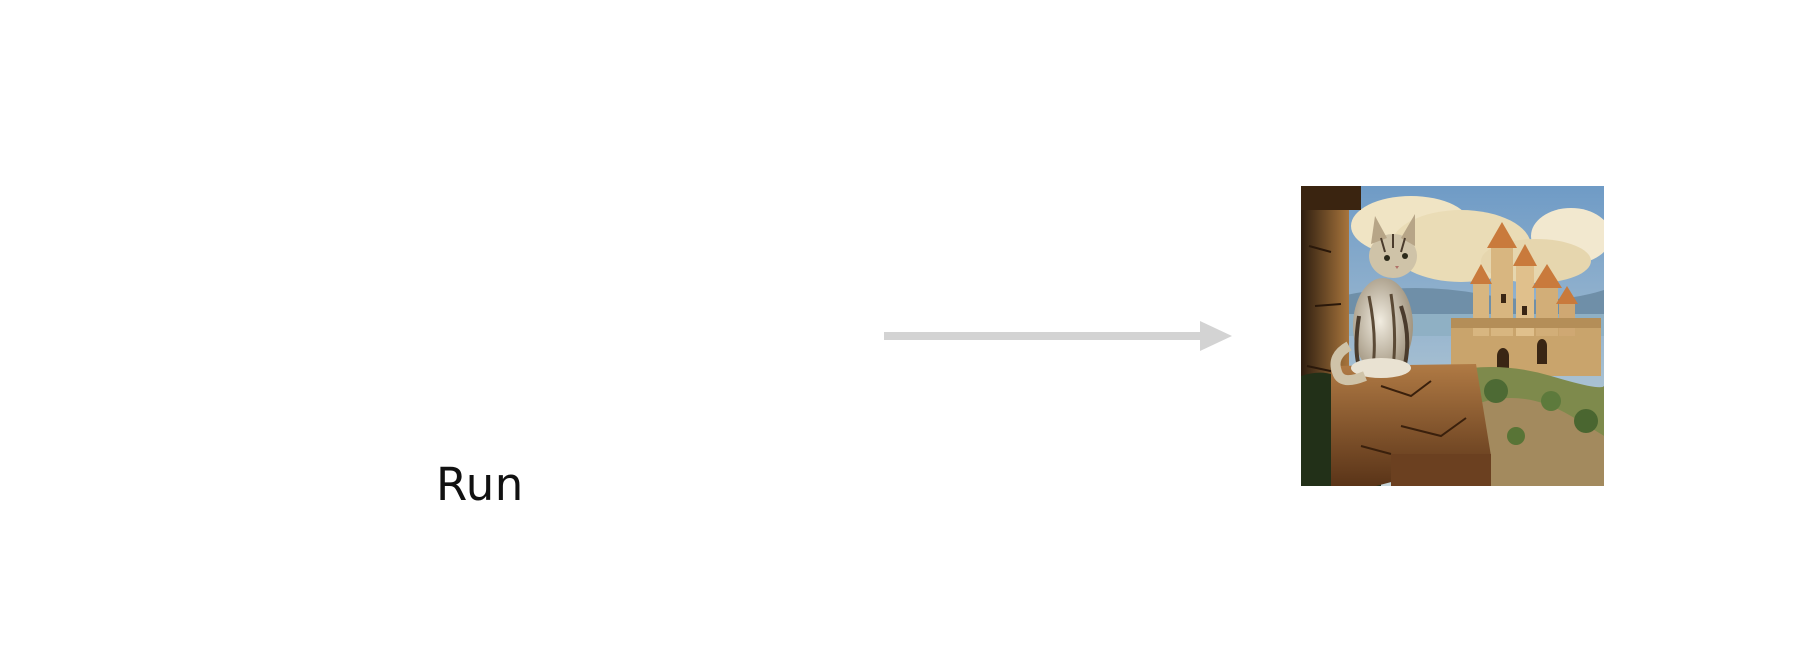  I want to click on run-label: Run, so click(480, 484).